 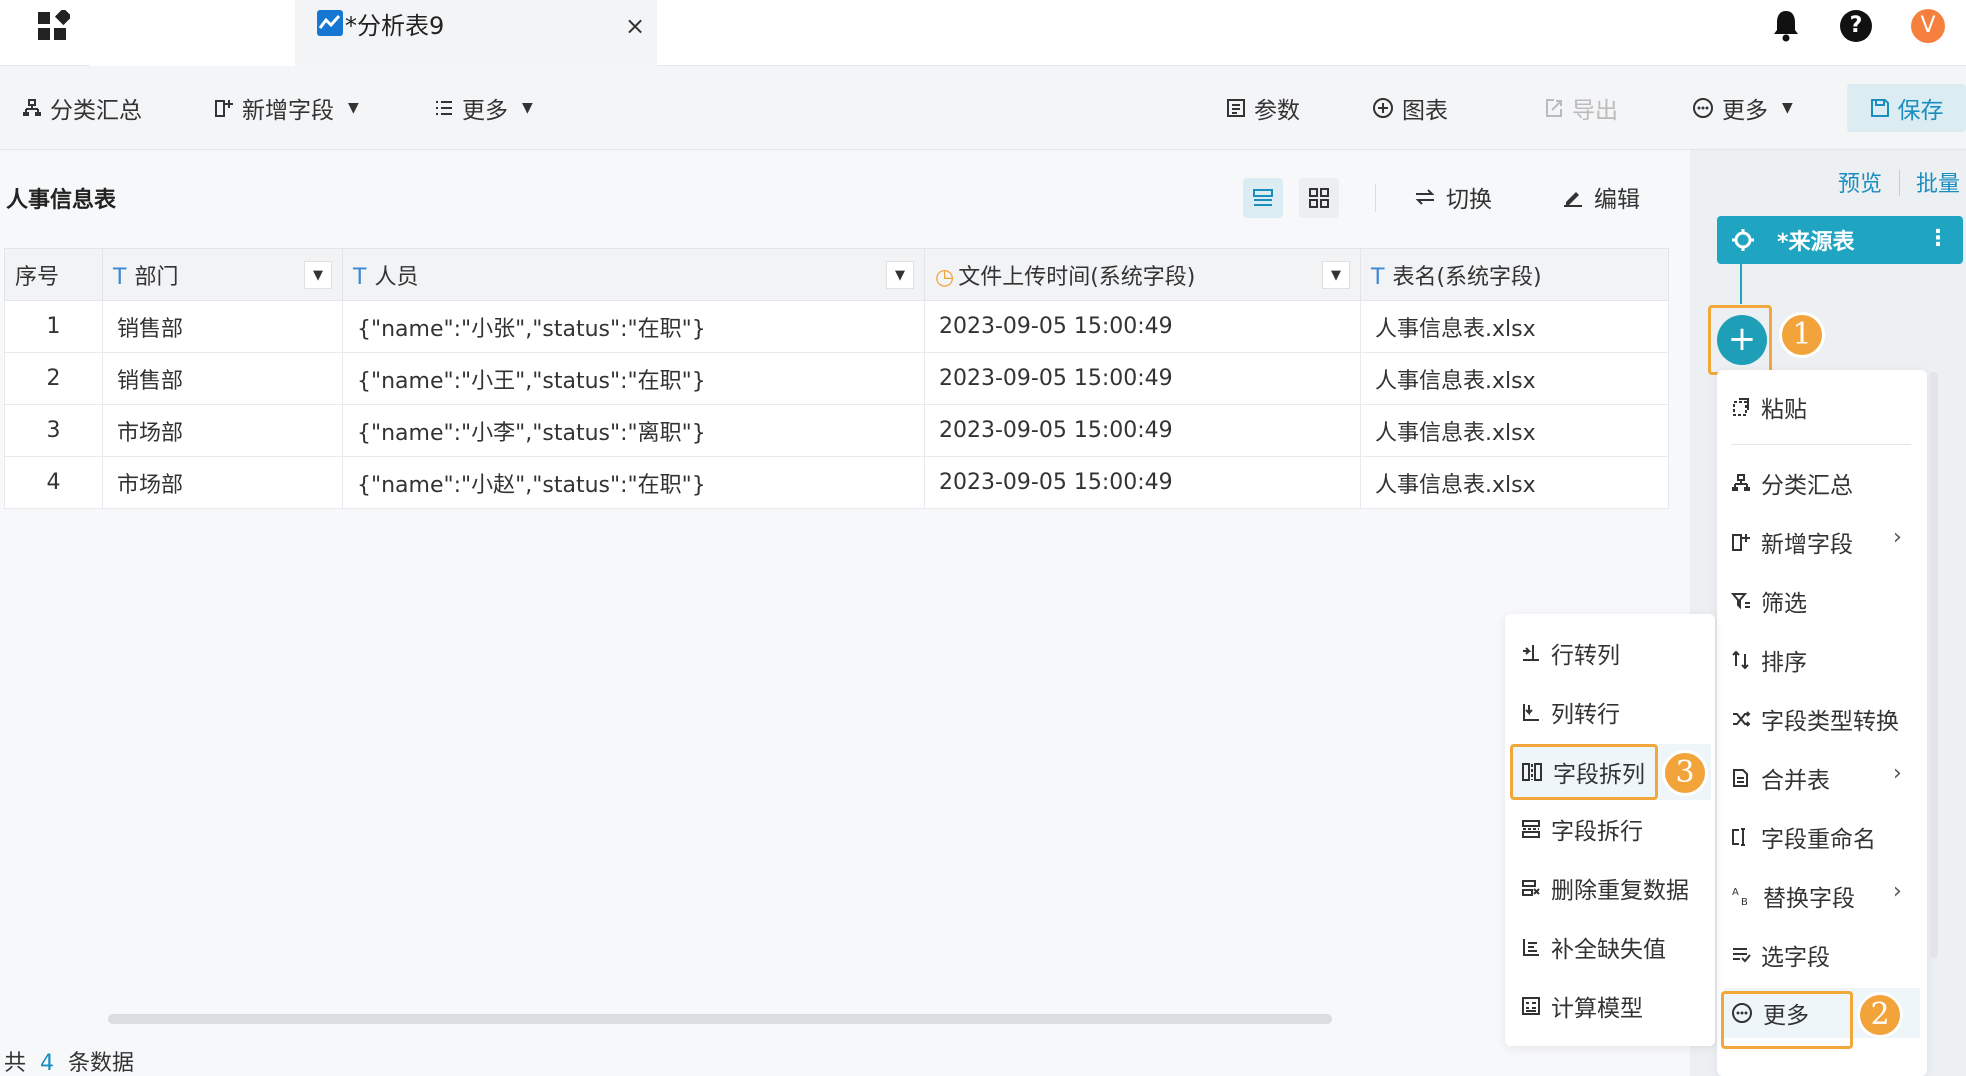 What do you see at coordinates (1780, 778) in the screenshot?
I see `menu-item-merge-table: 合并表` at bounding box center [1780, 778].